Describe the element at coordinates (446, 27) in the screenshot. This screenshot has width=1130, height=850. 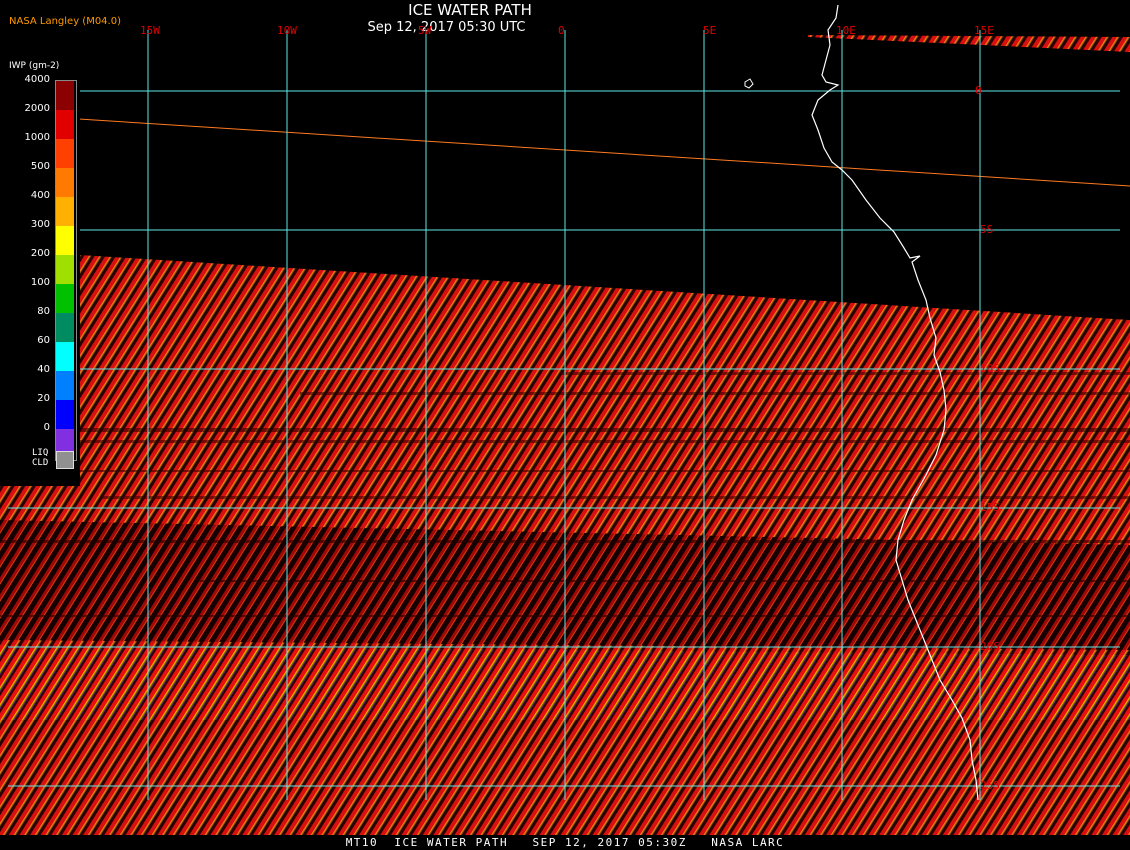
I see `datetime-subtitle: Sep 12, 2017 05:30 UTC` at that location.